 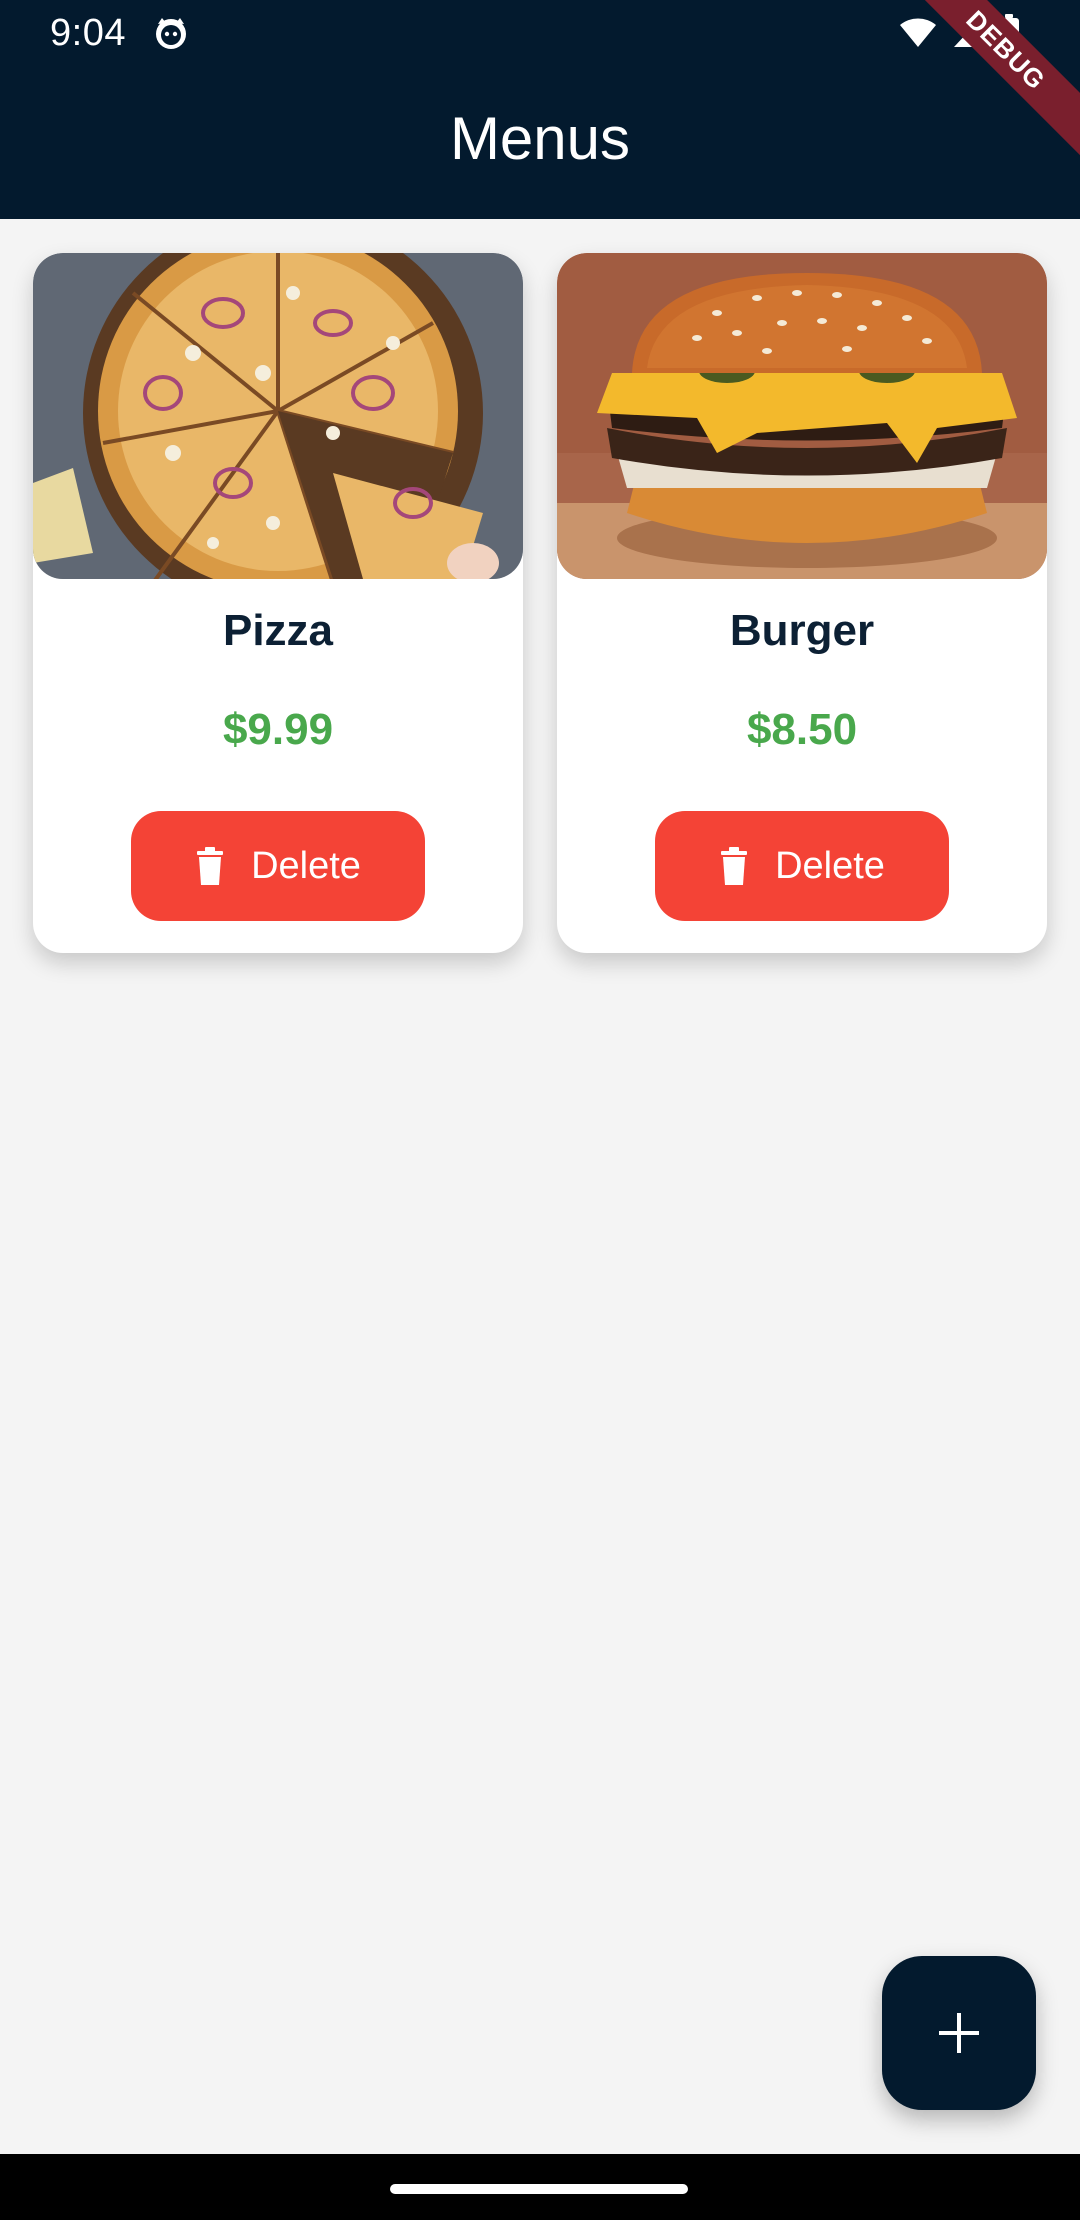 I want to click on system-nav-bar, so click(x=540, y=2187).